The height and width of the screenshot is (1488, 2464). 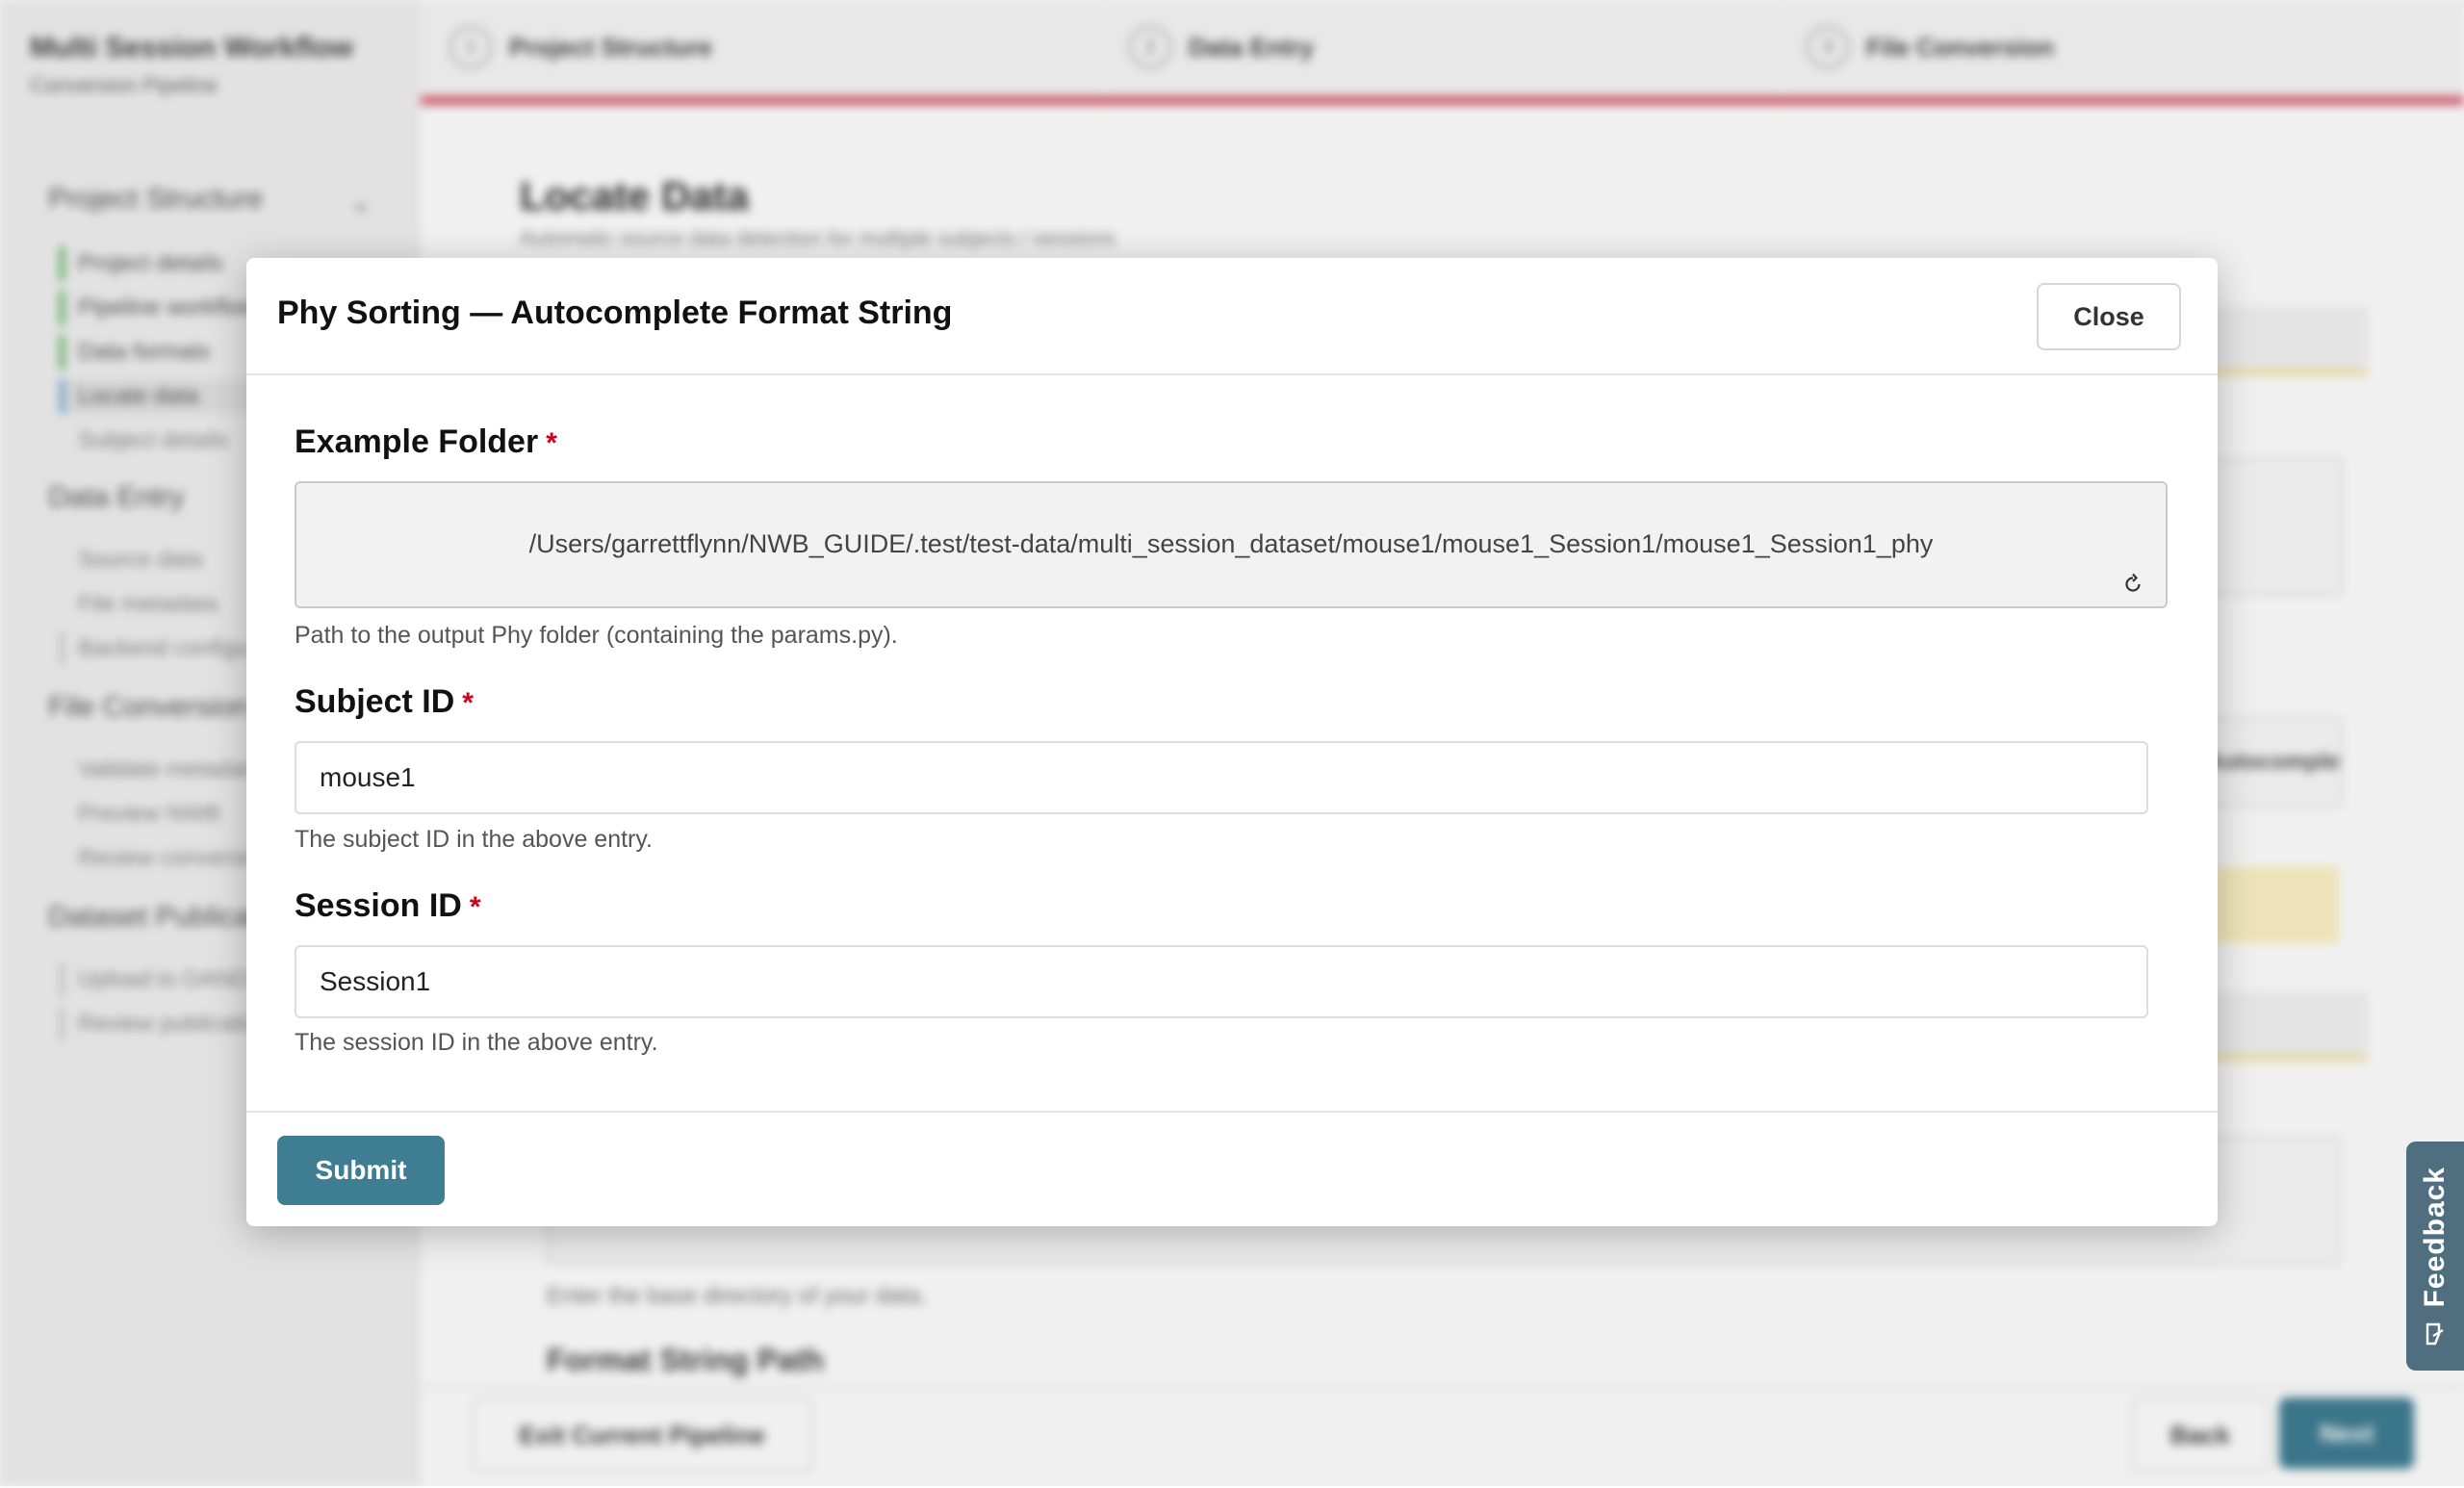 What do you see at coordinates (2132, 584) in the screenshot?
I see `refresh-icon` at bounding box center [2132, 584].